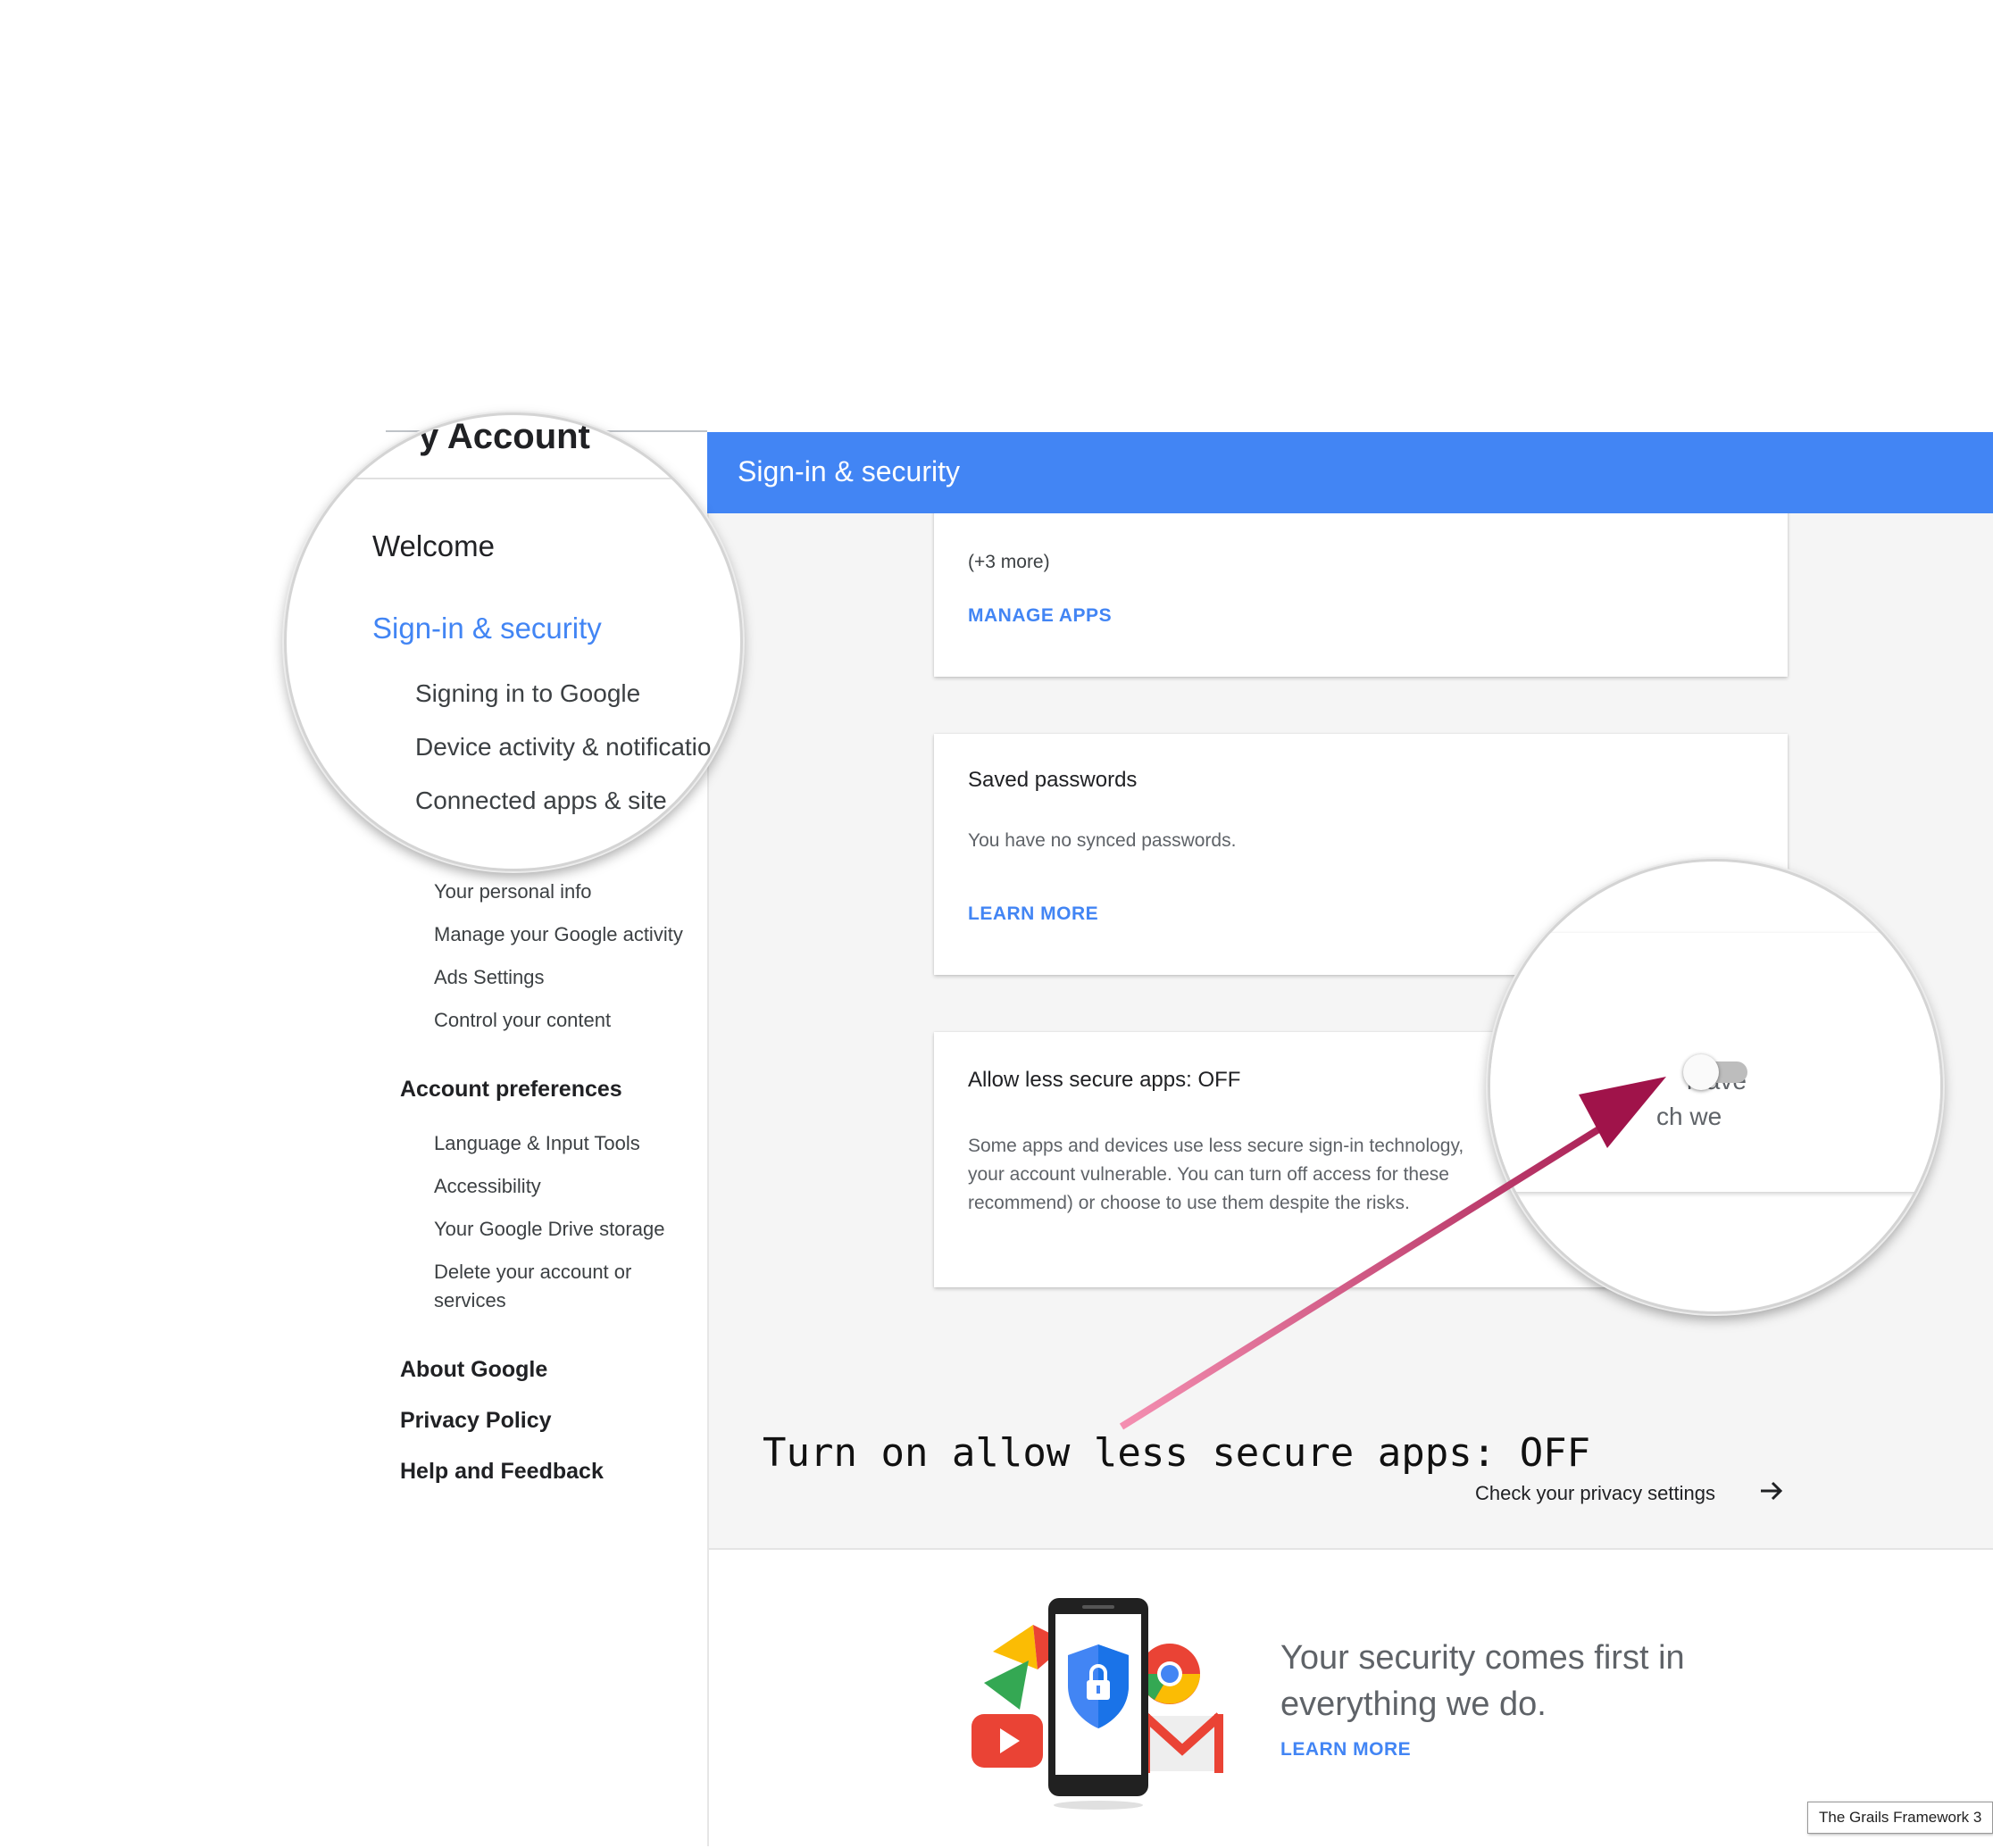 This screenshot has width=1993, height=1848. I want to click on annotation-caption: Turn on allow less secure apps: OFF, so click(1177, 1453).